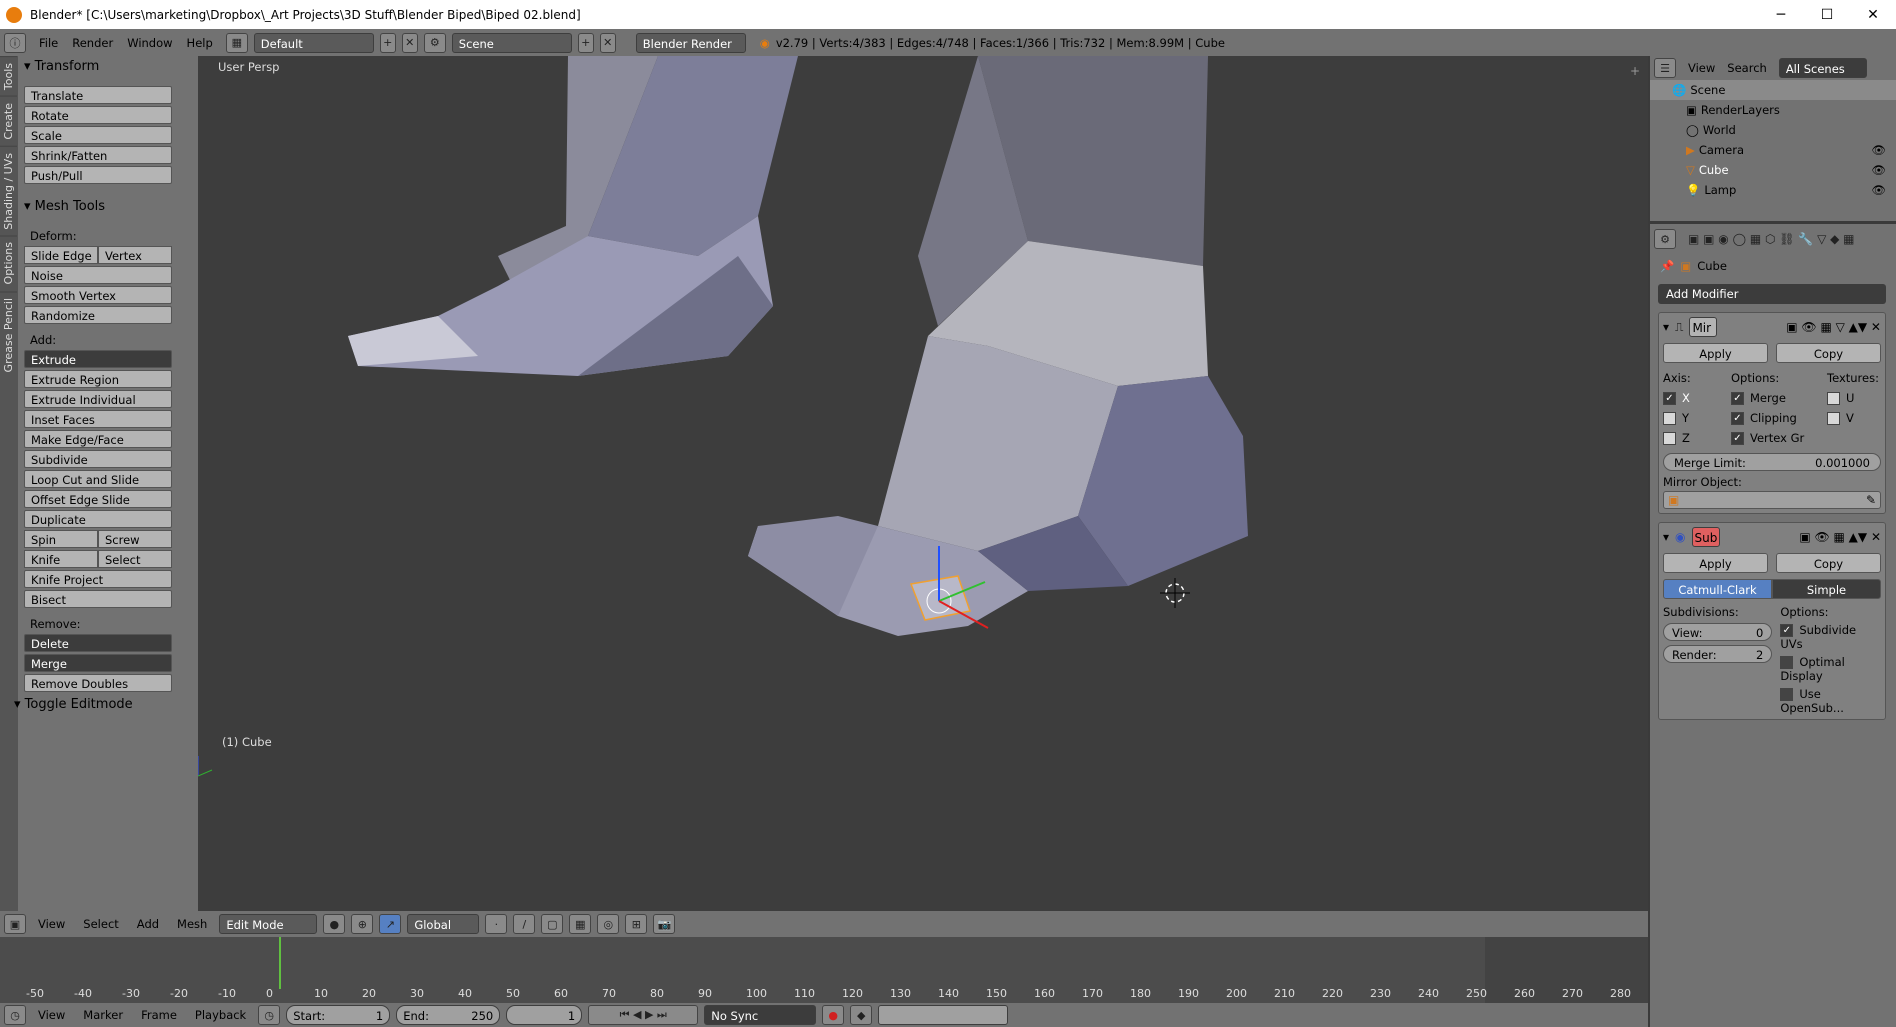  I want to click on mirror-collapse-icon: ▾, so click(1666, 327).